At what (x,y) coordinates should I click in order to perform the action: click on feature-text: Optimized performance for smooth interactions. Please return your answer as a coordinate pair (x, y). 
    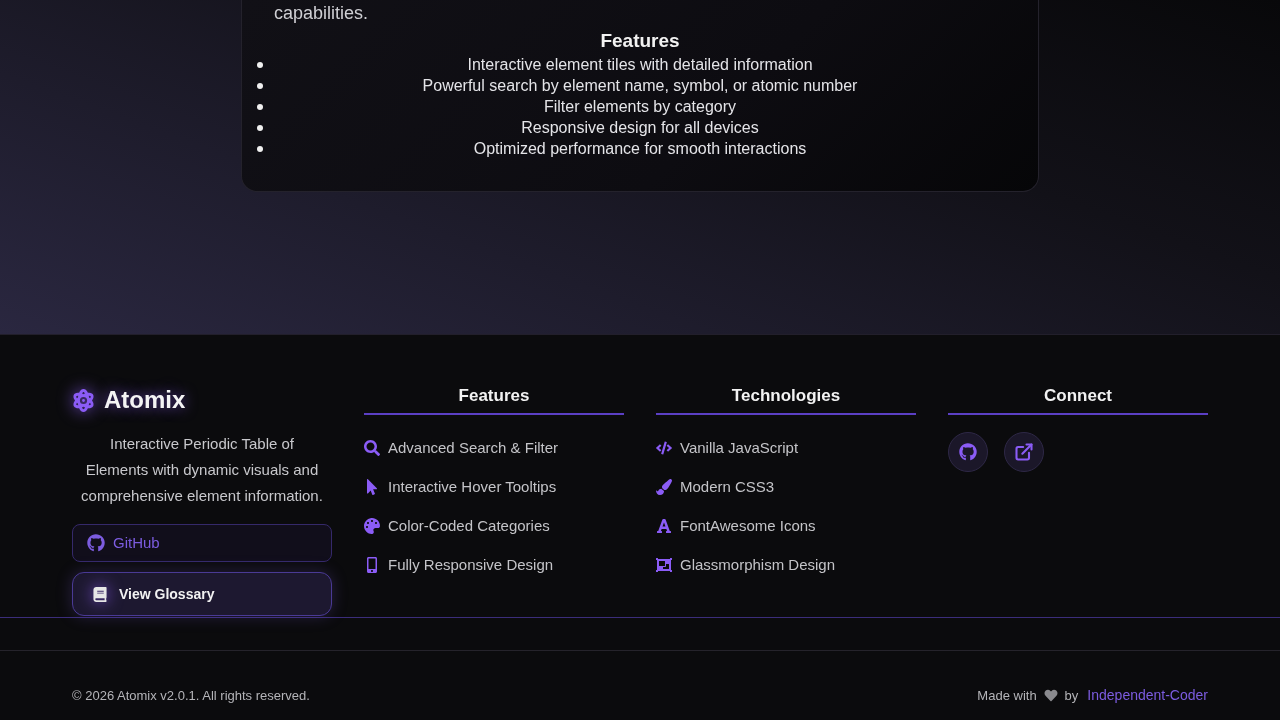
    Looking at the image, I should click on (640, 149).